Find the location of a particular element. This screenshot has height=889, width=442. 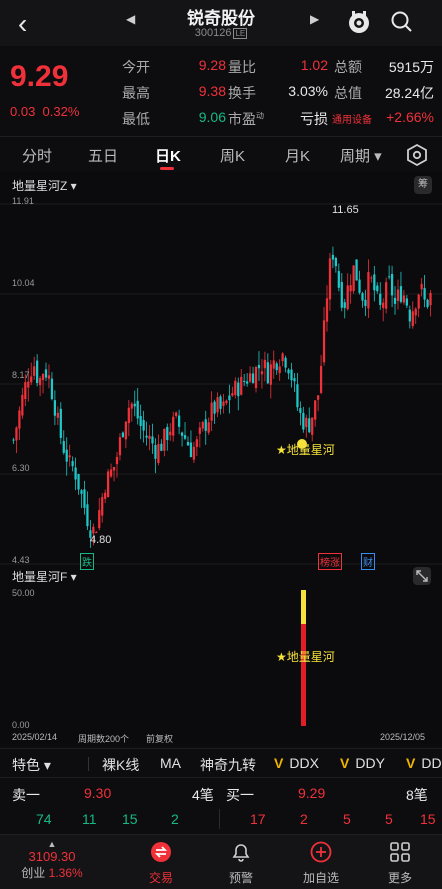

y-tick-3: 8.17 is located at coordinates (21, 375).